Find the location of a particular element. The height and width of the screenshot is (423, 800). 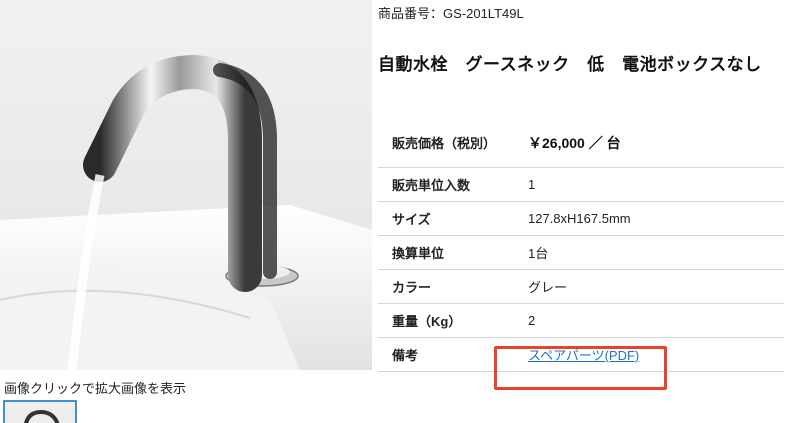

product-number: 商品番号：GS-201LT49L is located at coordinates (451, 13).